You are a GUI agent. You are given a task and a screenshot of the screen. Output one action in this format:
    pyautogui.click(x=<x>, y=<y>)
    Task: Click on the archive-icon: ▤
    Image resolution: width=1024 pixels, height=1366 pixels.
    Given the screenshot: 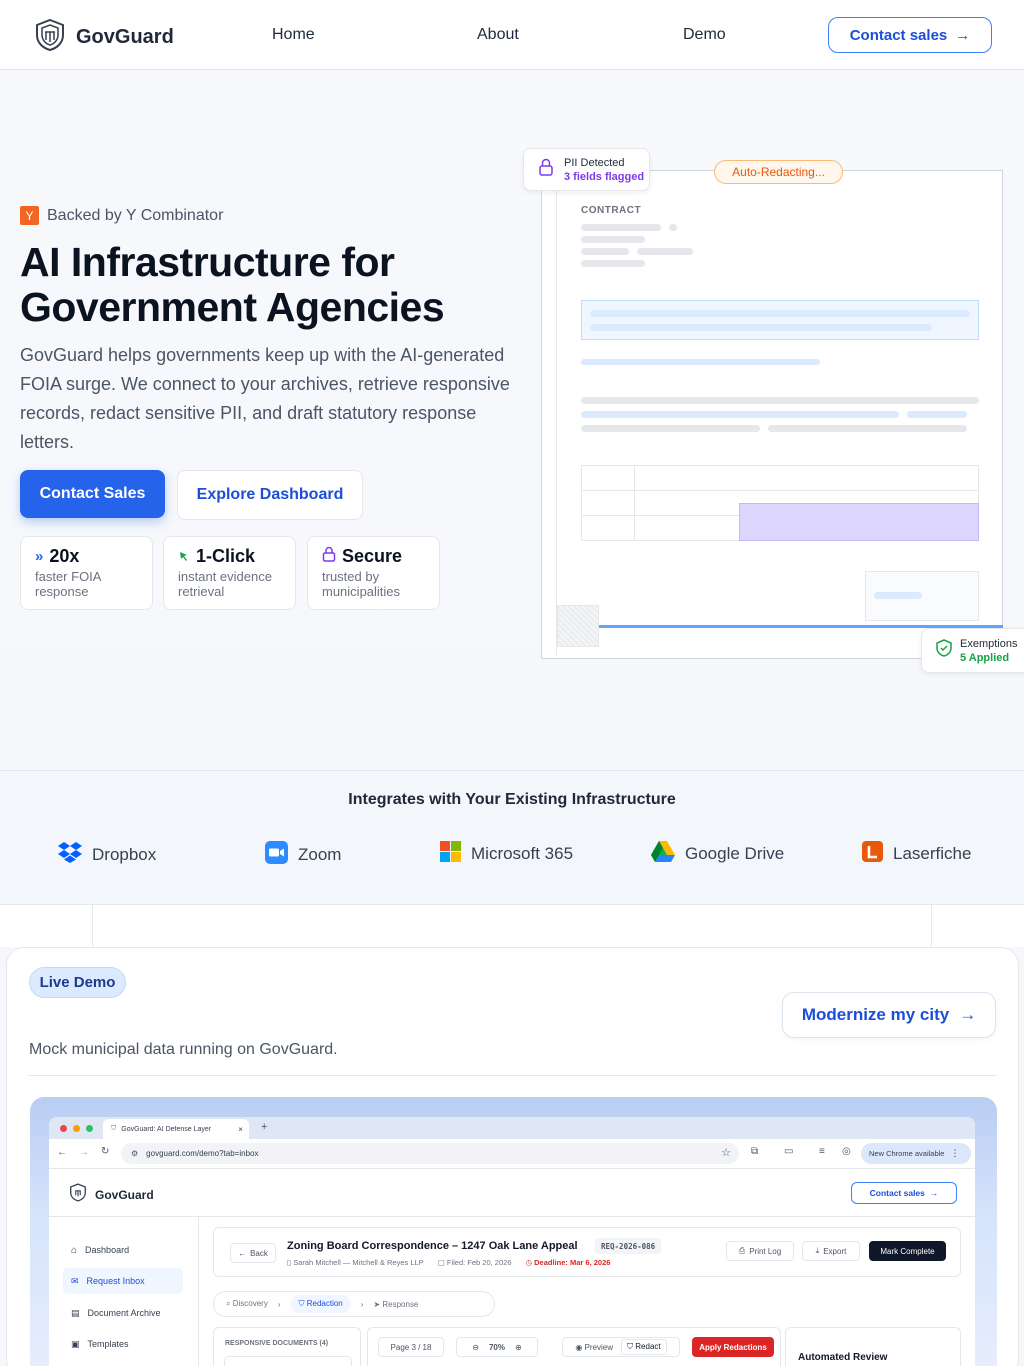 What is the action you would take?
    pyautogui.click(x=75, y=1312)
    